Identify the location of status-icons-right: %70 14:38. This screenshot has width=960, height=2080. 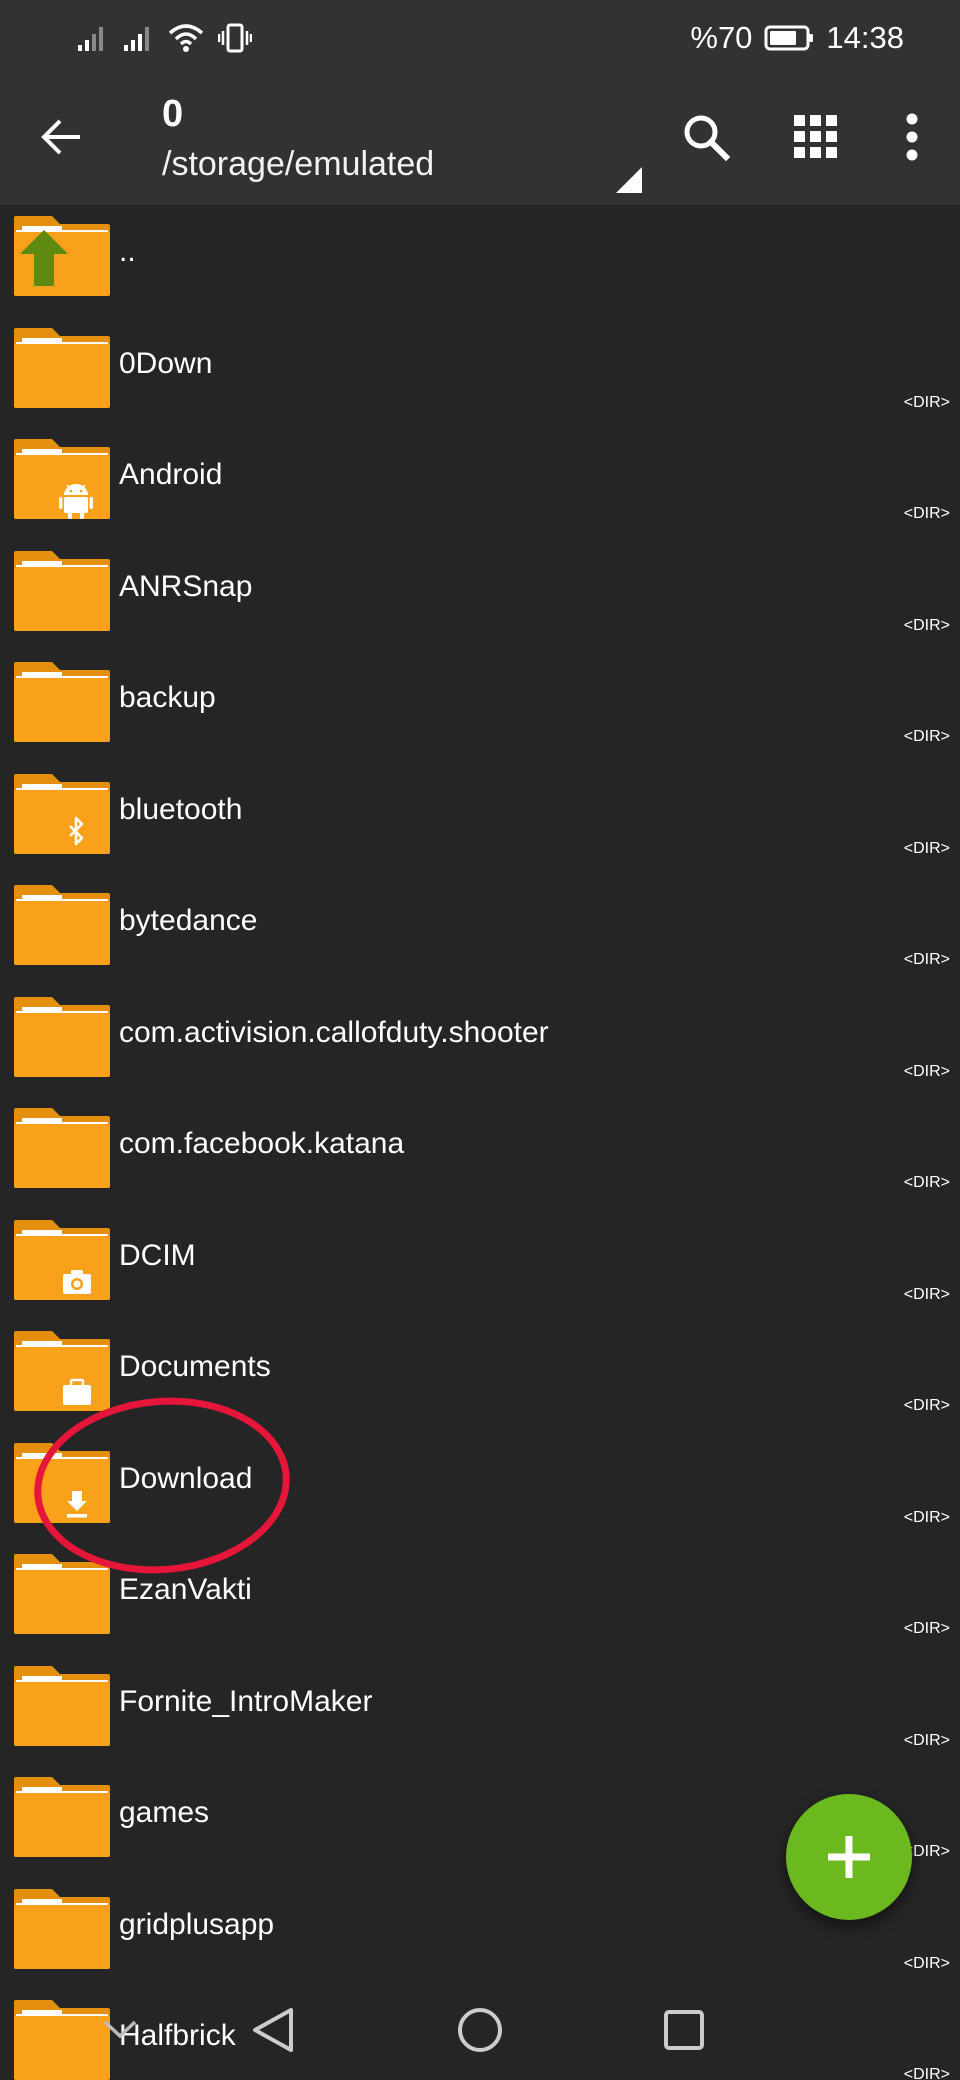
(797, 38).